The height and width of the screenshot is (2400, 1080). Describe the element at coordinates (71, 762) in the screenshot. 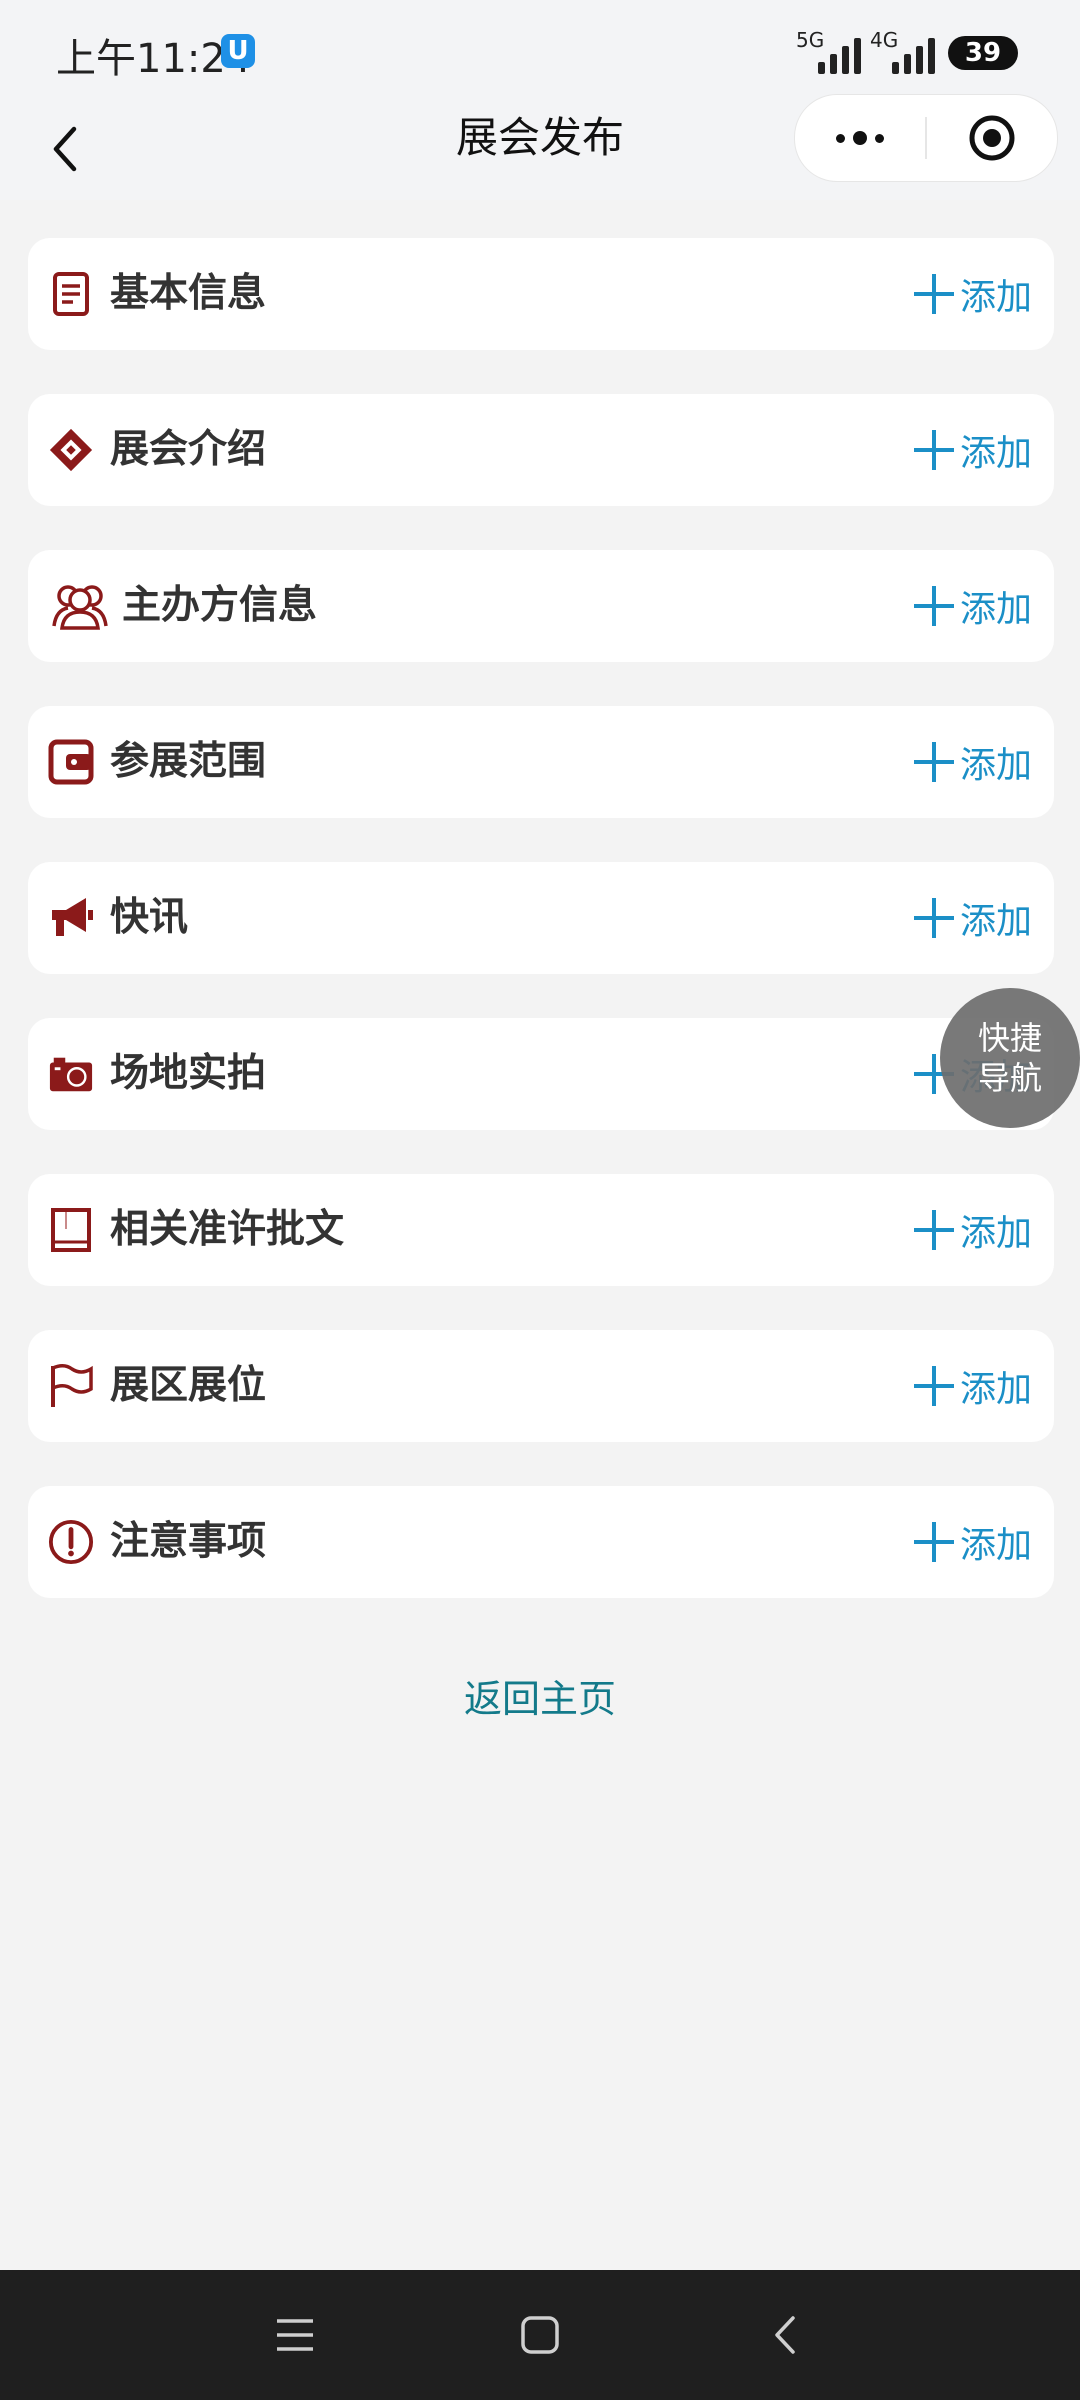

I see `wallet-icon` at that location.